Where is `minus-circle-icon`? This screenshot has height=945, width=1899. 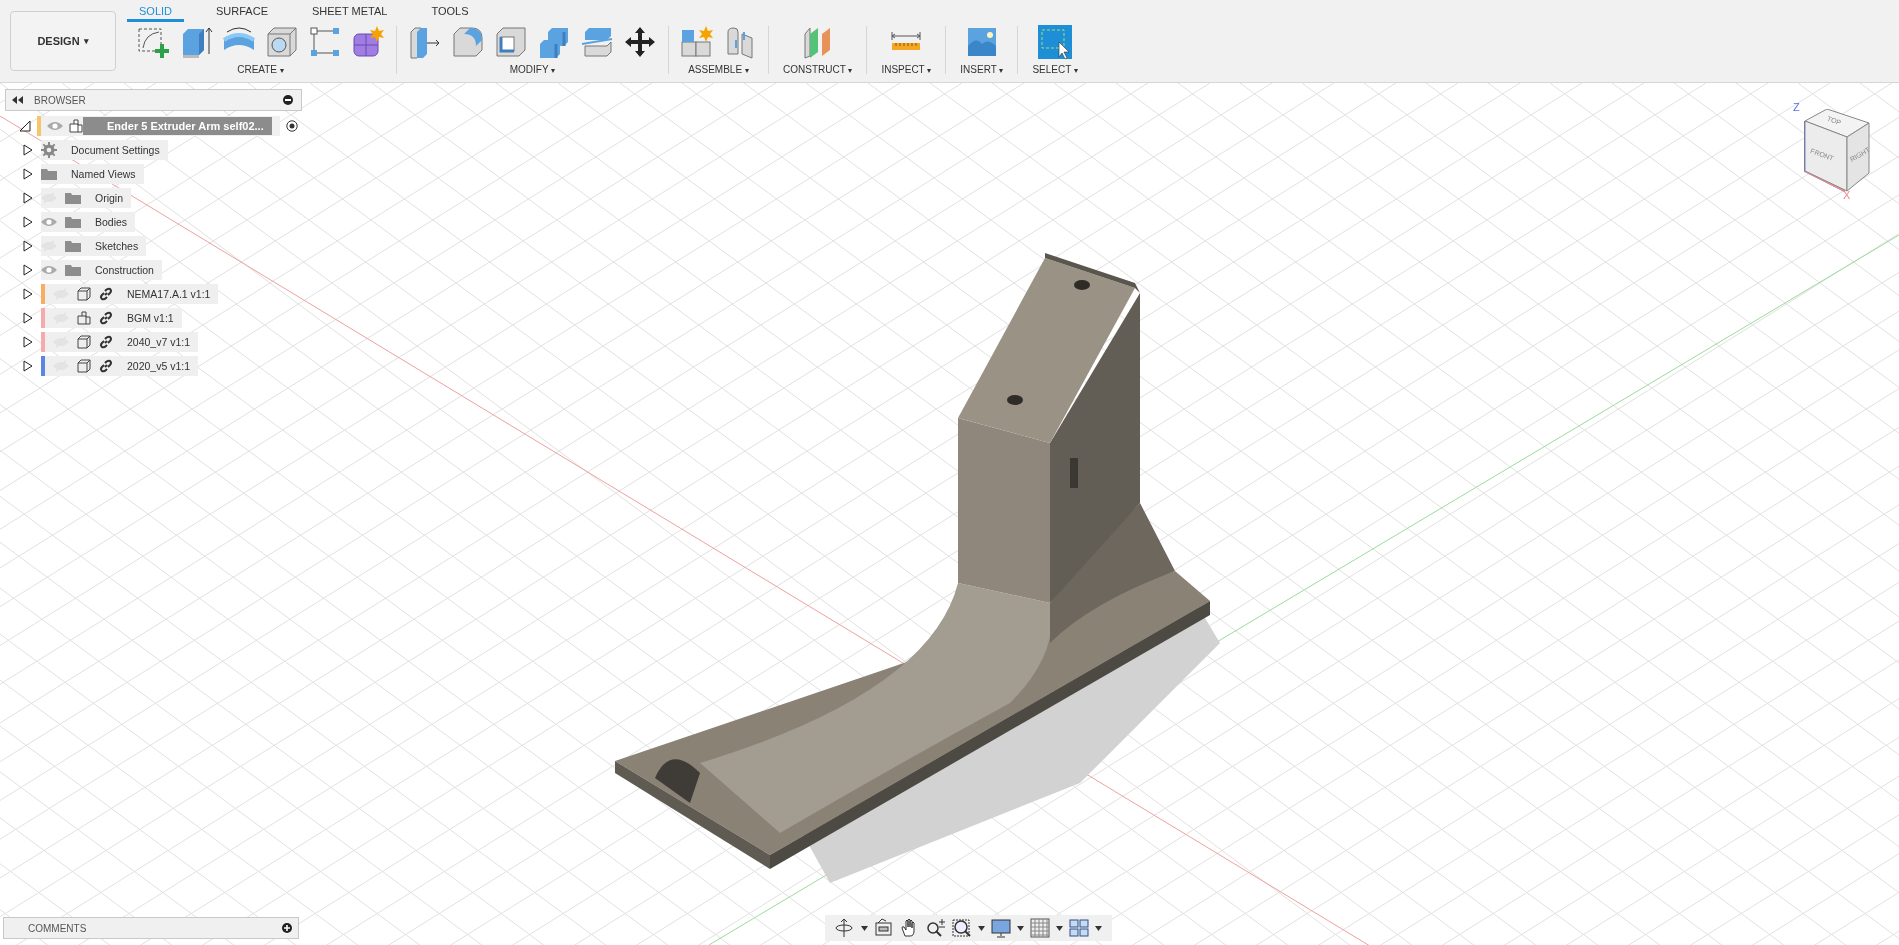 minus-circle-icon is located at coordinates (288, 100).